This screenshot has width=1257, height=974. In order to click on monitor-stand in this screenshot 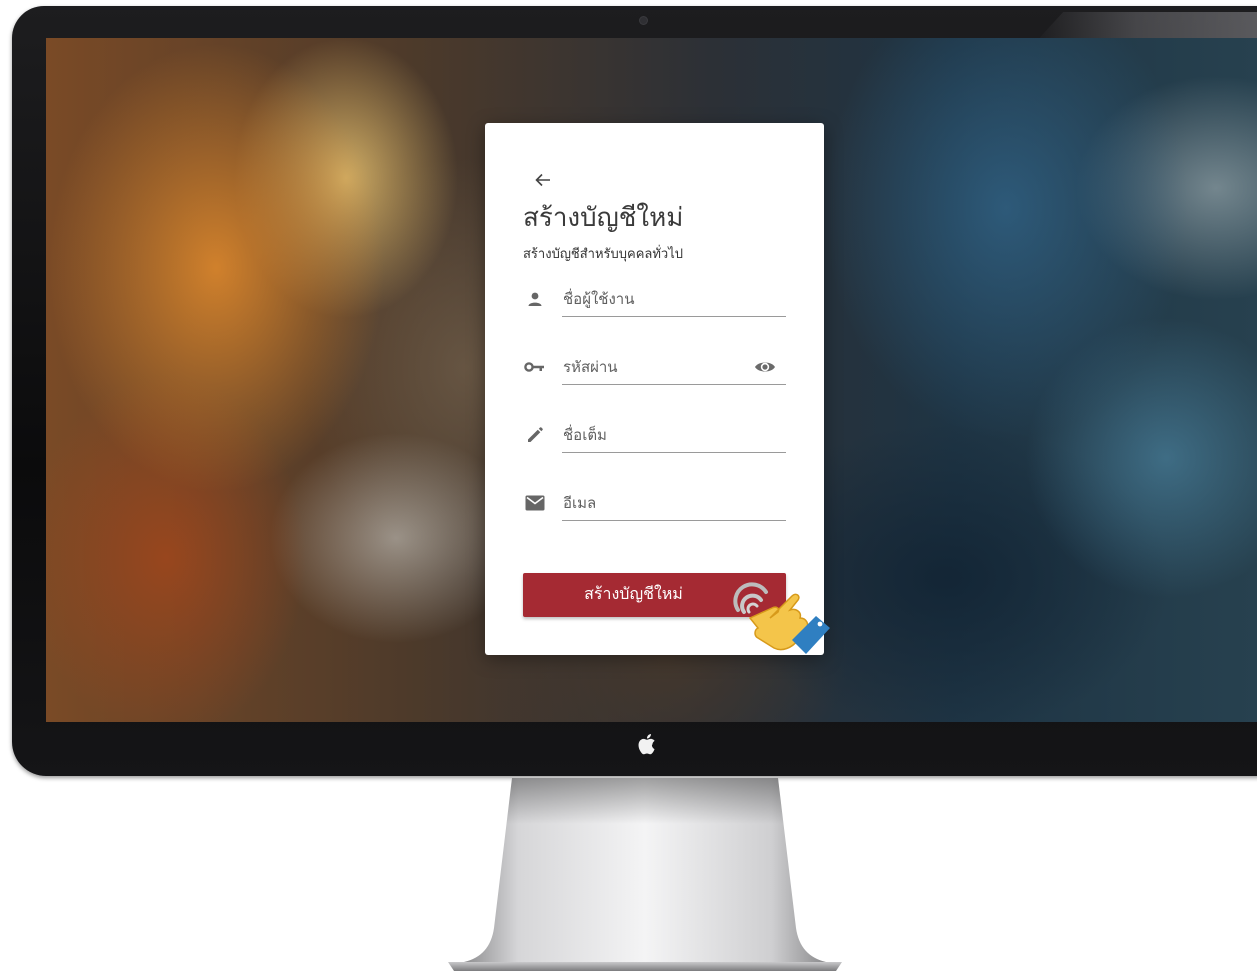, I will do `click(645, 874)`.